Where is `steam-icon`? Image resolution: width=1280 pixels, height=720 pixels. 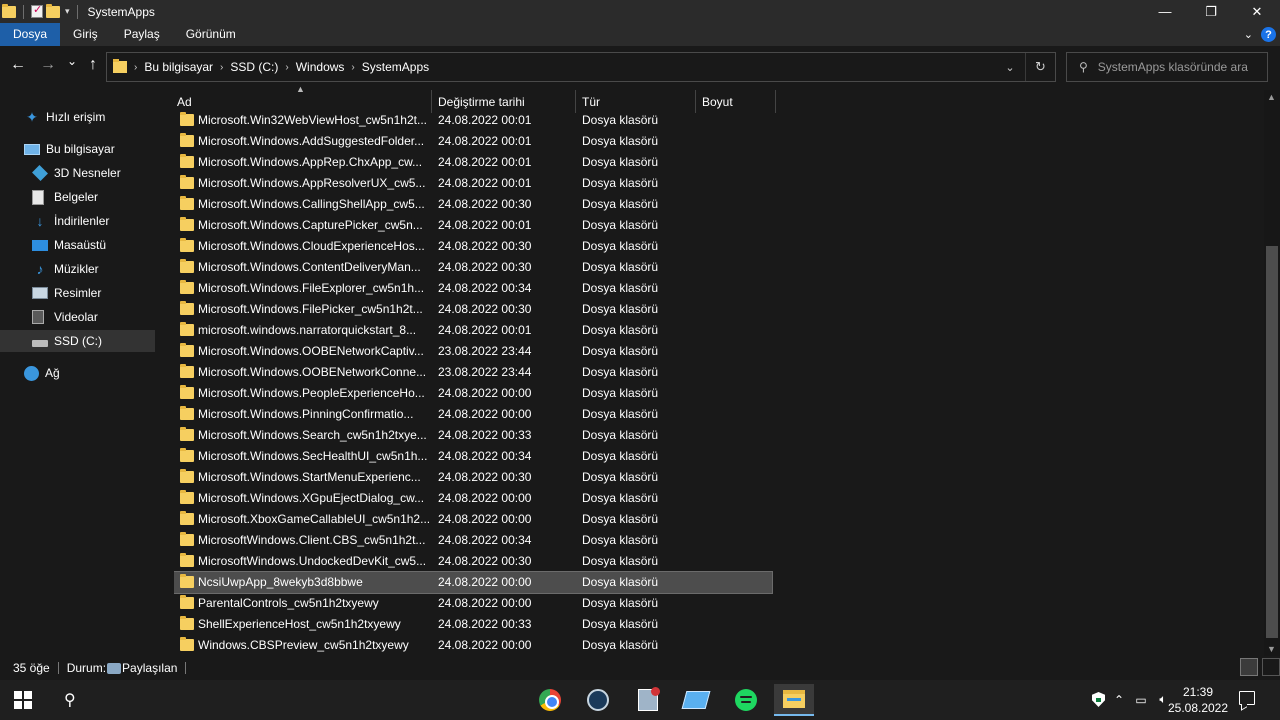 steam-icon is located at coordinates (598, 700).